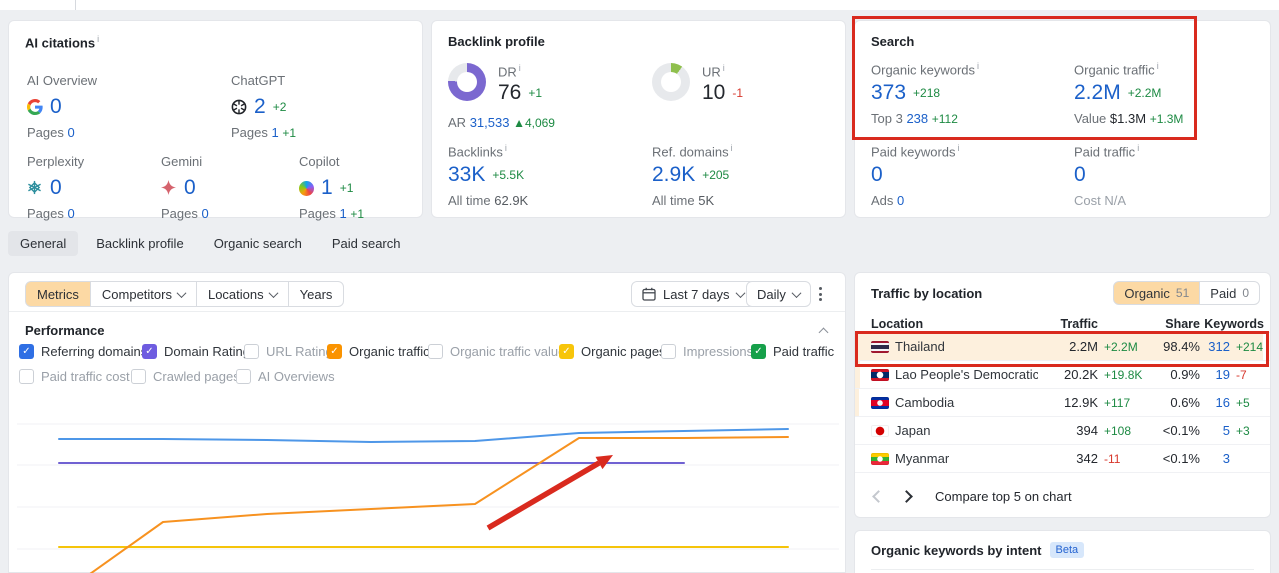 This screenshot has height=573, width=1279. What do you see at coordinates (1232, 324) in the screenshot?
I see `col-keywords: Keywords` at bounding box center [1232, 324].